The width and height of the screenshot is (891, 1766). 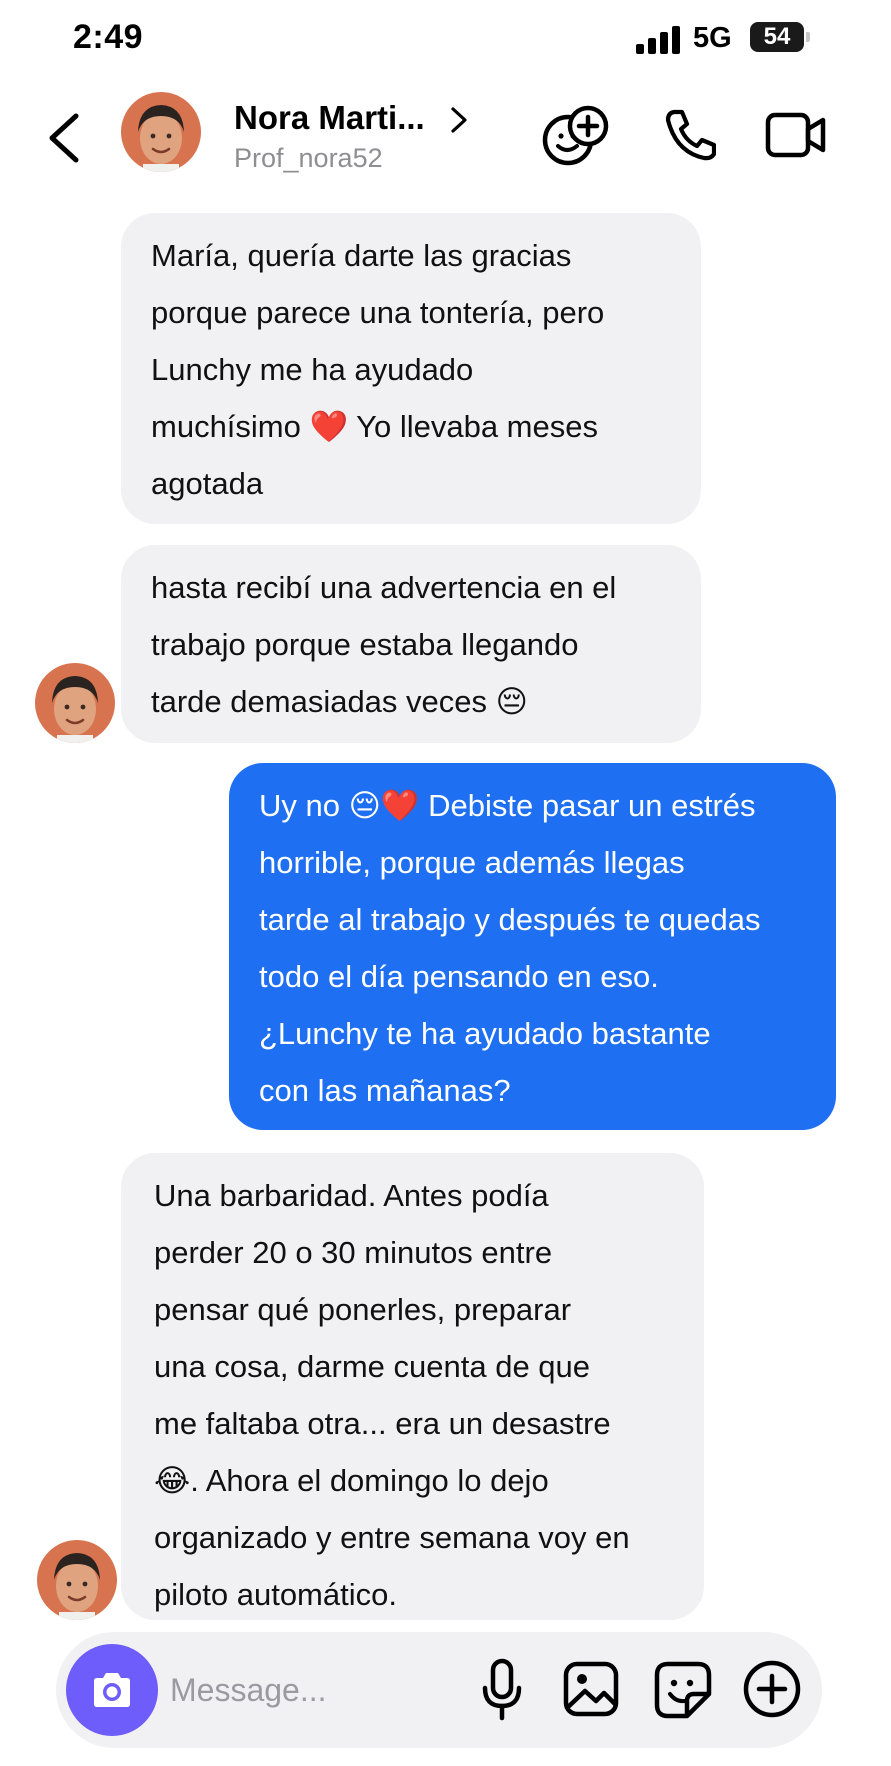 I want to click on message-line: 😂. Ahora el domingo lo dejo, so click(x=351, y=1480).